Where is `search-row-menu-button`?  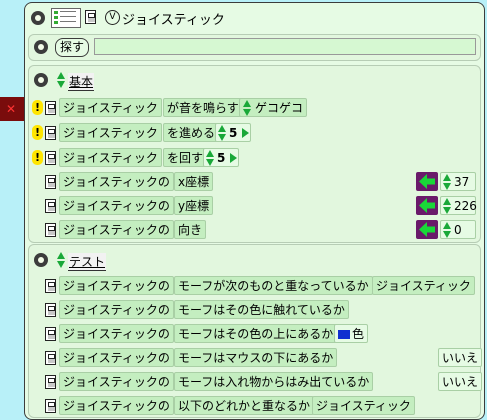 search-row-menu-button is located at coordinates (41, 47).